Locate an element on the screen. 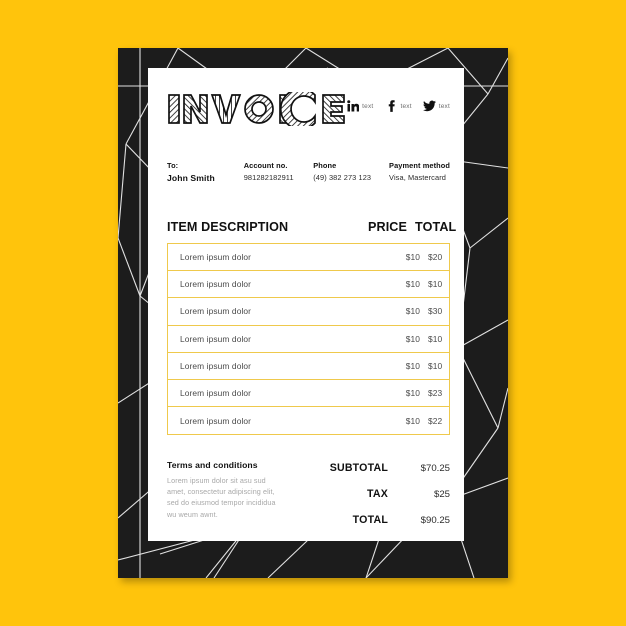 This screenshot has height=626, width=626. social-links: text text text is located at coordinates (398, 106).